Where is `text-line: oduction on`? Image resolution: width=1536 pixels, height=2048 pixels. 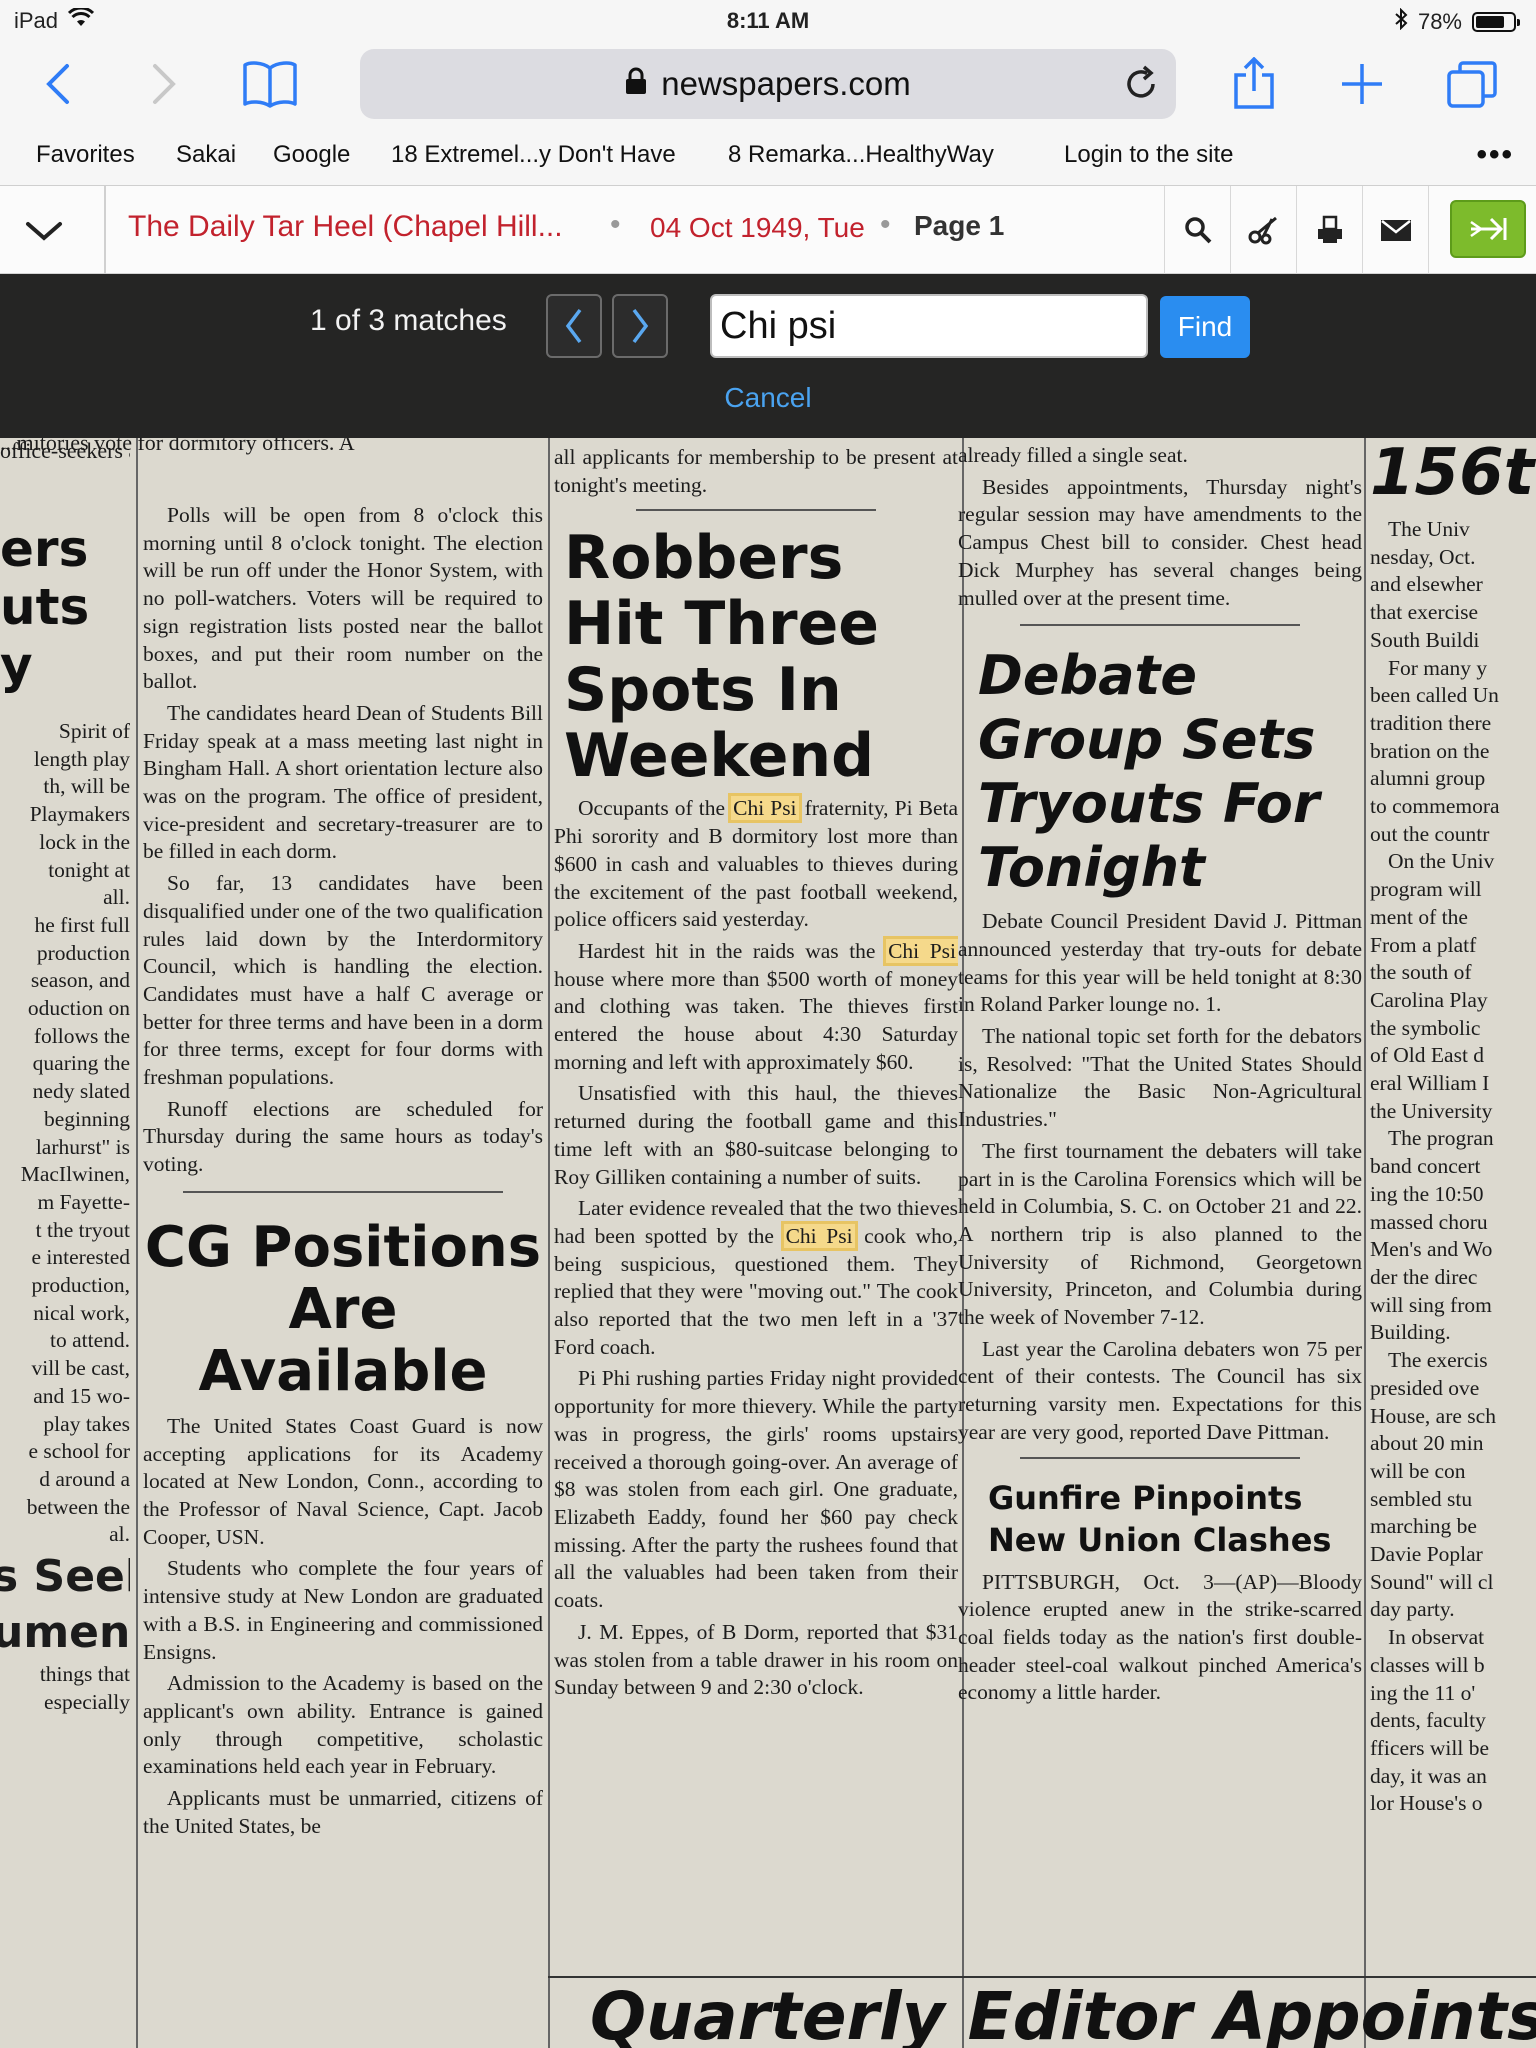
text-line: oduction on is located at coordinates (78, 1008).